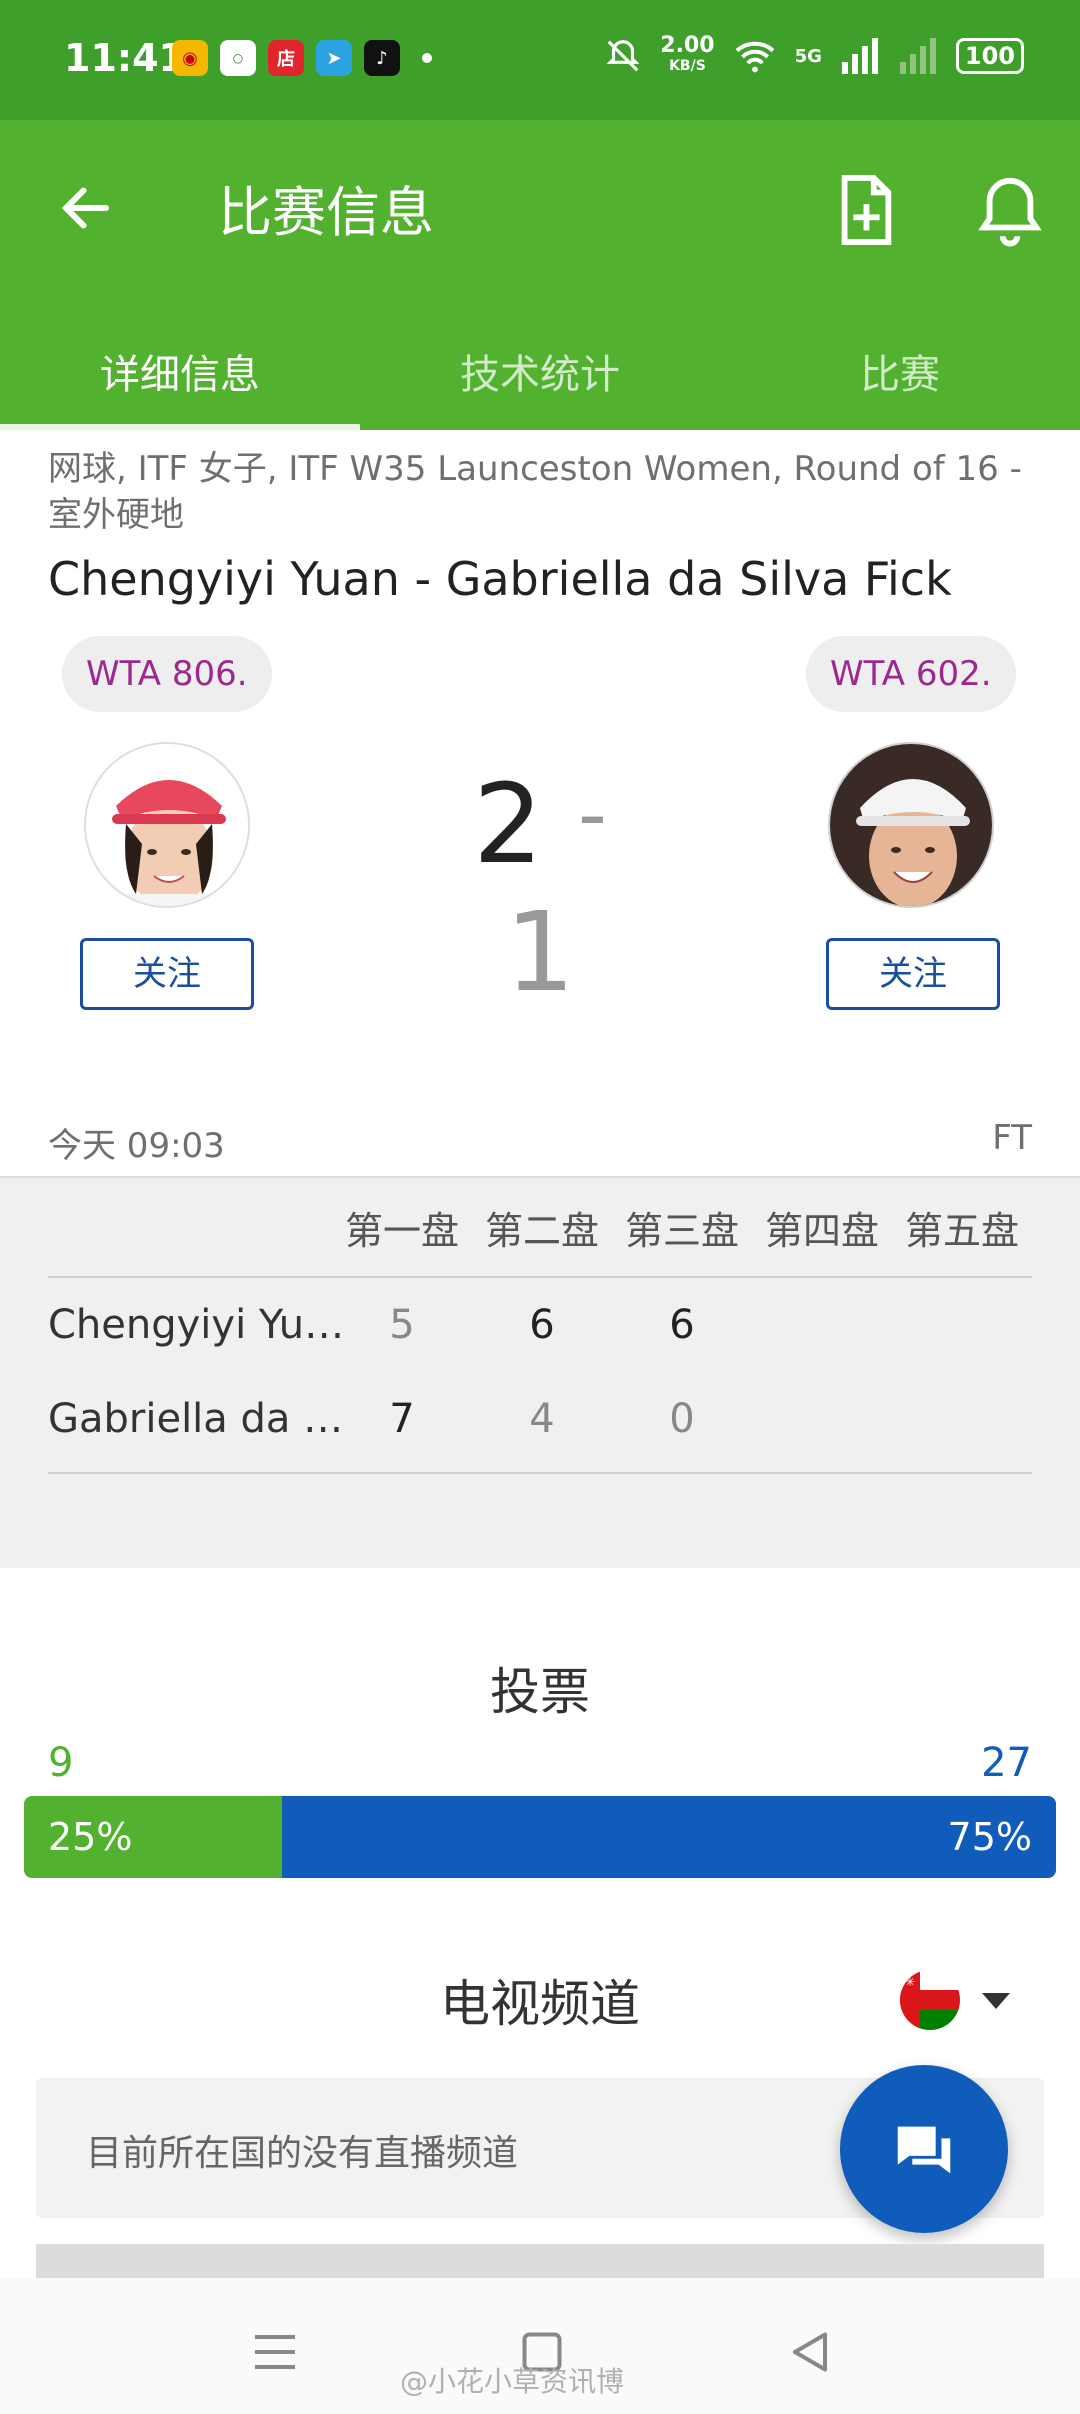 This screenshot has width=1080, height=2414. What do you see at coordinates (334, 58) in the screenshot?
I see `telegram-icon: ➤` at bounding box center [334, 58].